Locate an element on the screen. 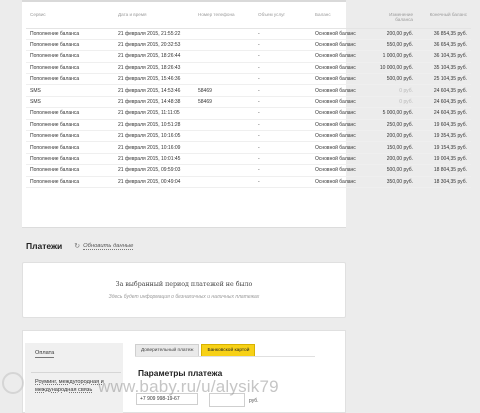  cell-final: 36 854,35 руб. is located at coordinates (444, 34).